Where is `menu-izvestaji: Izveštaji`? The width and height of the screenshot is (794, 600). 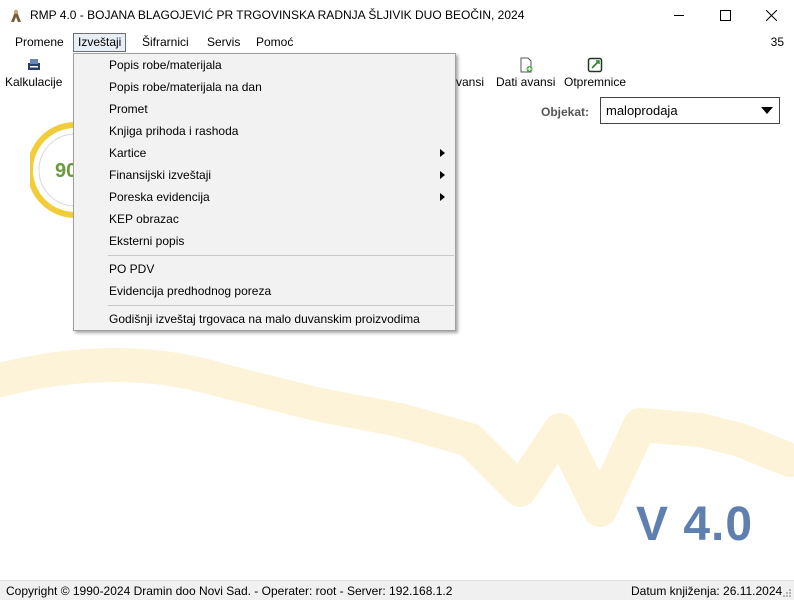
menu-izvestaji: Izveštaji is located at coordinates (100, 42).